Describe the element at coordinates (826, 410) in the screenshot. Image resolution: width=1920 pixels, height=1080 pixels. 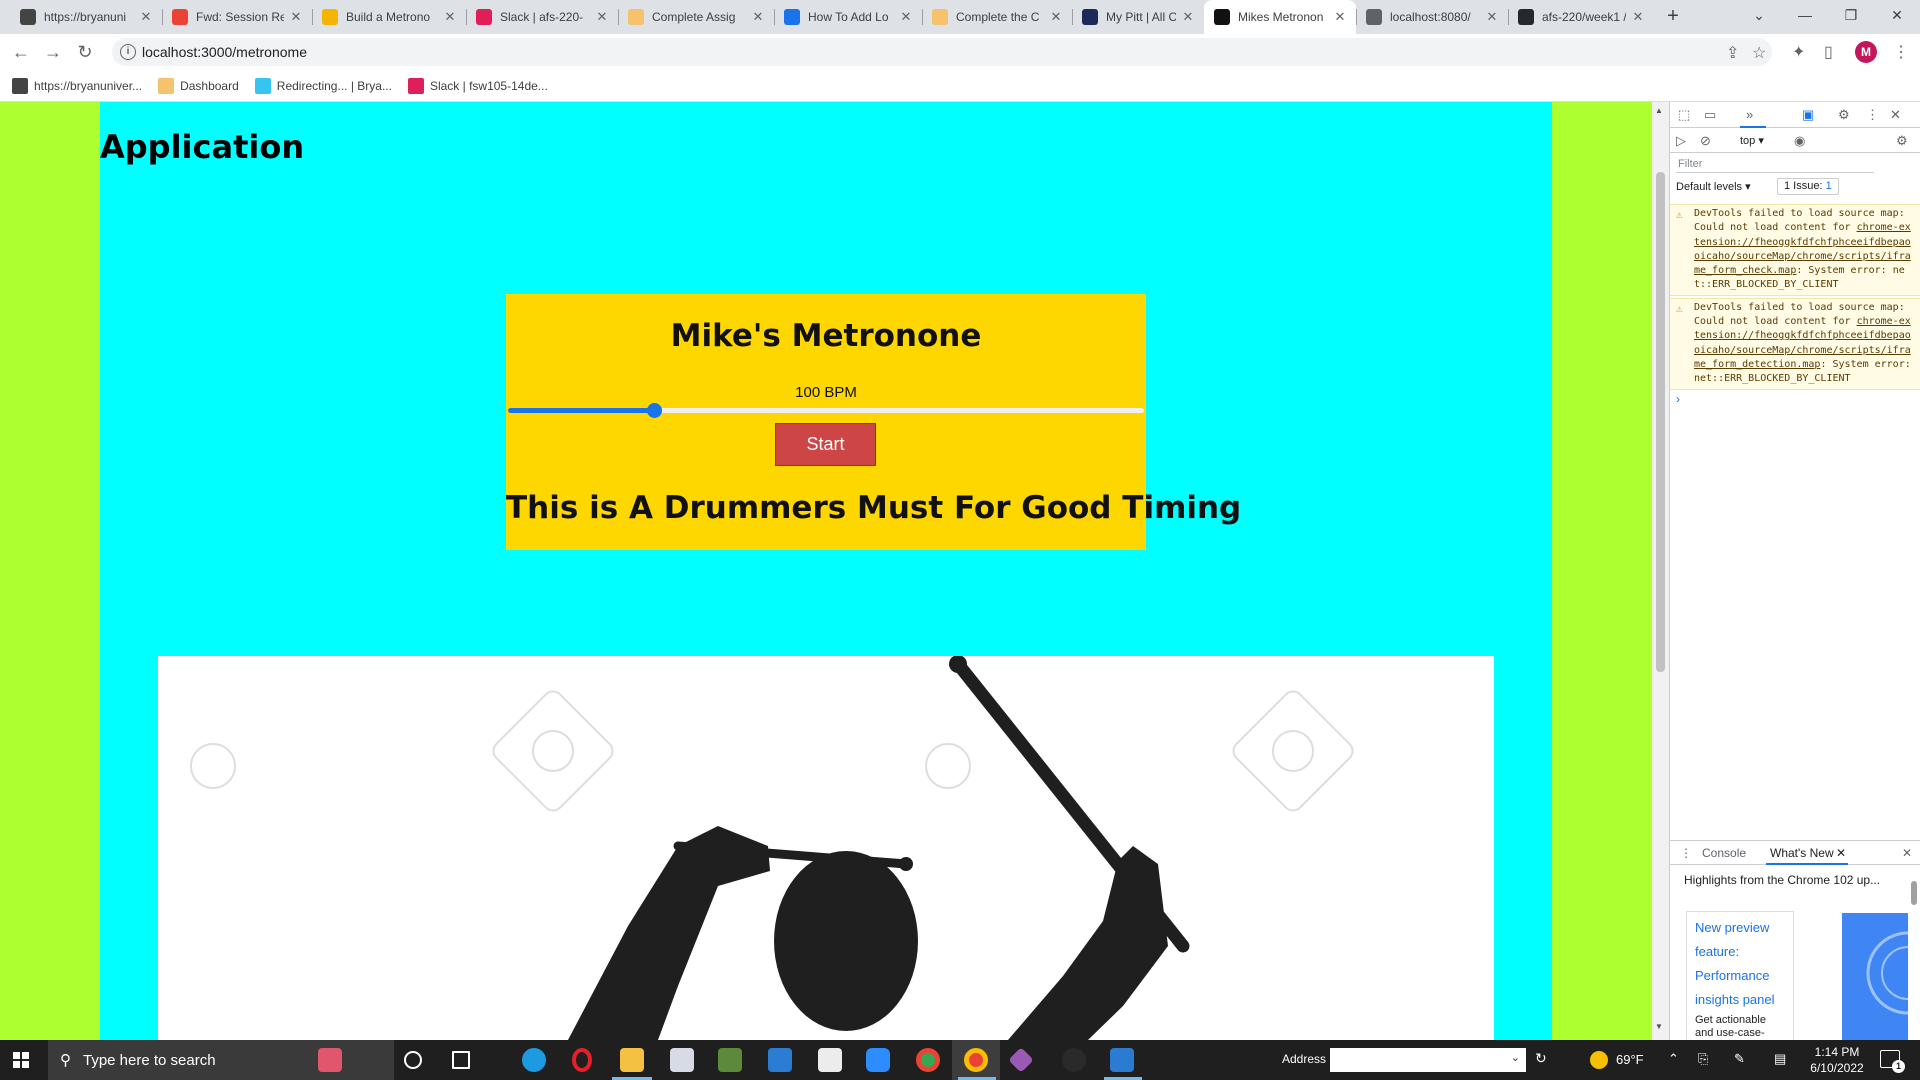
I see `bpm-slider` at that location.